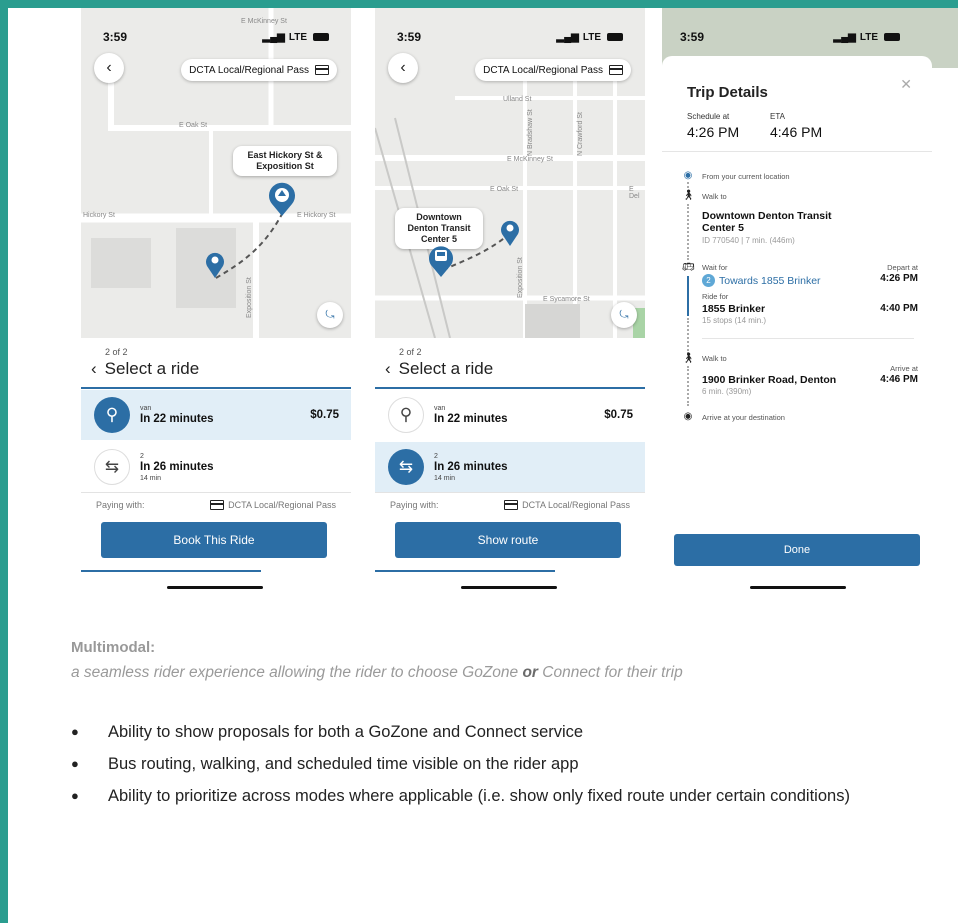  I want to click on card-icon, so click(616, 70).